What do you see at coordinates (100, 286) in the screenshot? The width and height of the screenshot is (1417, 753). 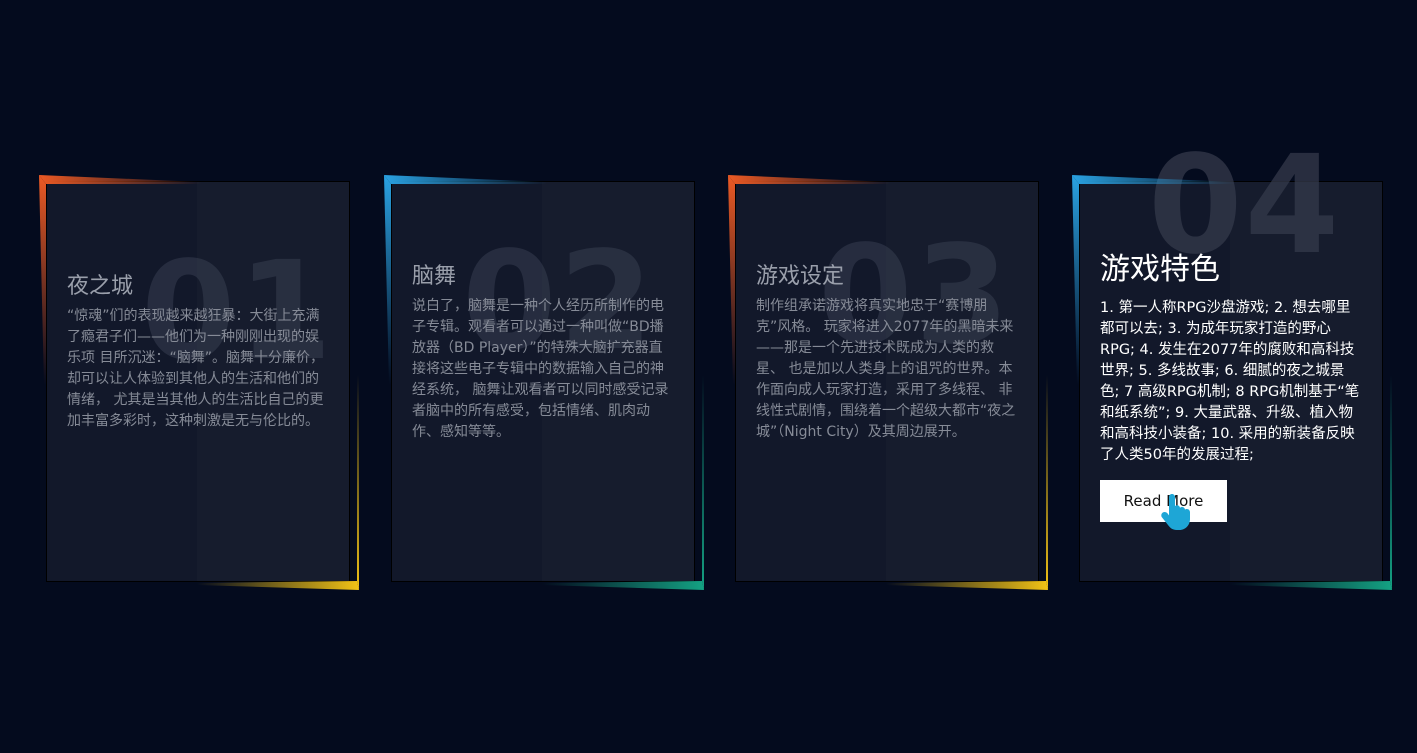 I see `card-title: 夜之城` at bounding box center [100, 286].